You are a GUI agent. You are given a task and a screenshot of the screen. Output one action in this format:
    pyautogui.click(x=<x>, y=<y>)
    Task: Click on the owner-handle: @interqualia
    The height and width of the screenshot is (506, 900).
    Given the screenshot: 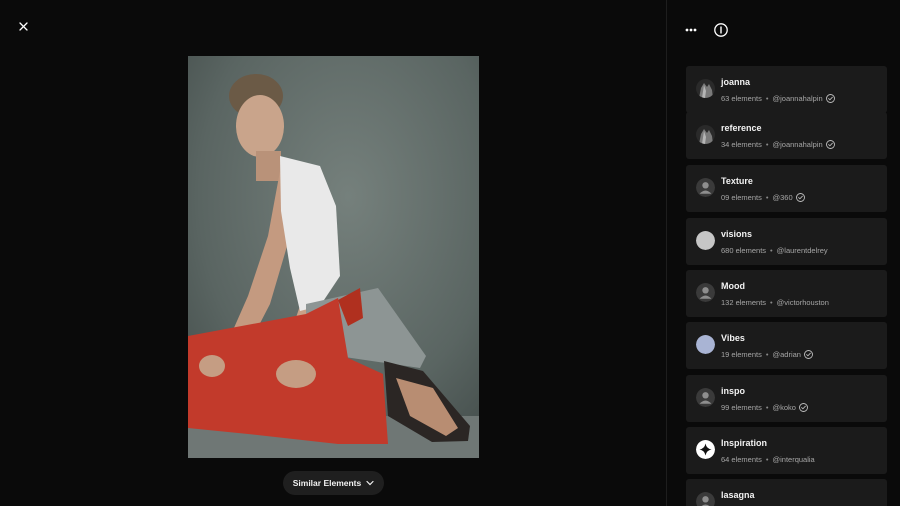 What is the action you would take?
    pyautogui.click(x=794, y=459)
    